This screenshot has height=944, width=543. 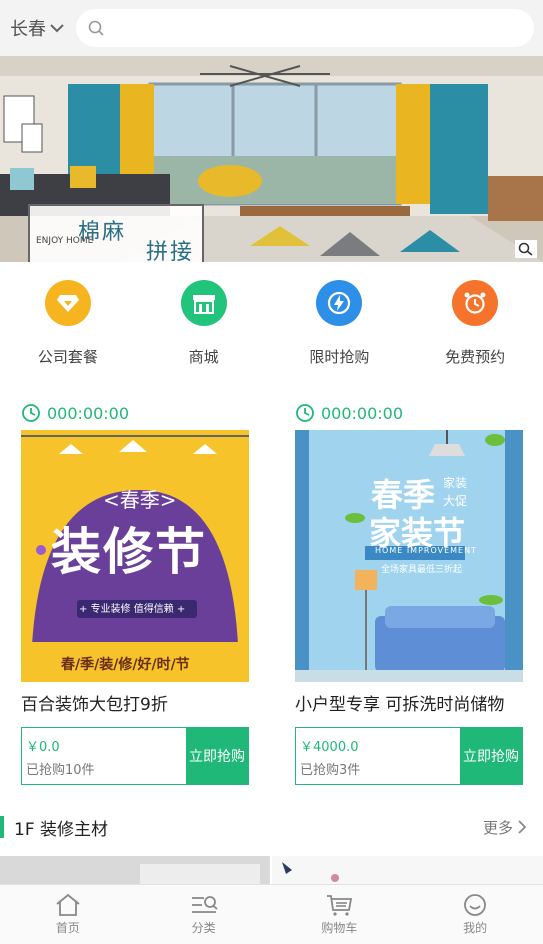 What do you see at coordinates (204, 904) in the screenshot?
I see `category-icon` at bounding box center [204, 904].